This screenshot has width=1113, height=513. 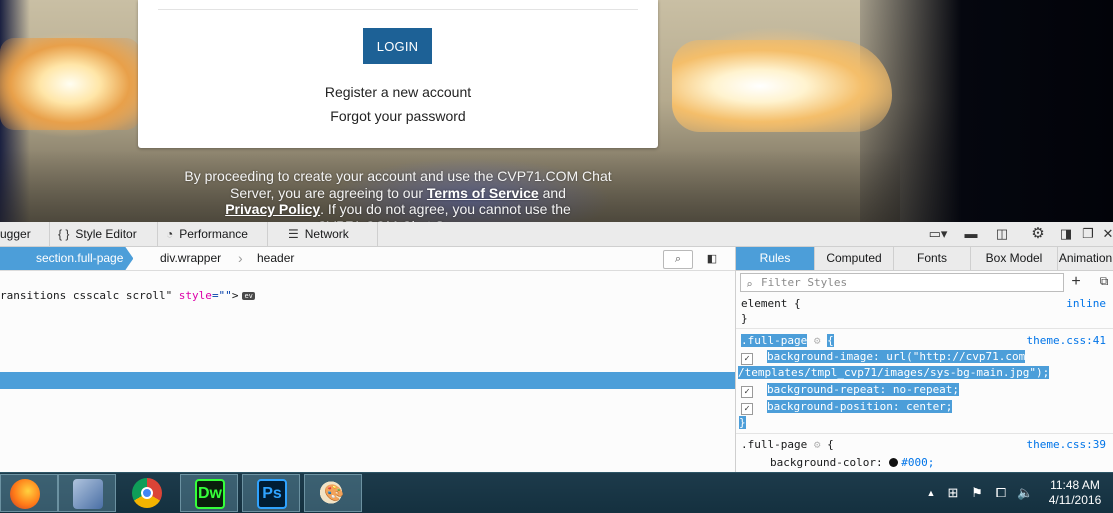 I want to click on close-devtools-icon: ✕, so click(x=1106, y=234).